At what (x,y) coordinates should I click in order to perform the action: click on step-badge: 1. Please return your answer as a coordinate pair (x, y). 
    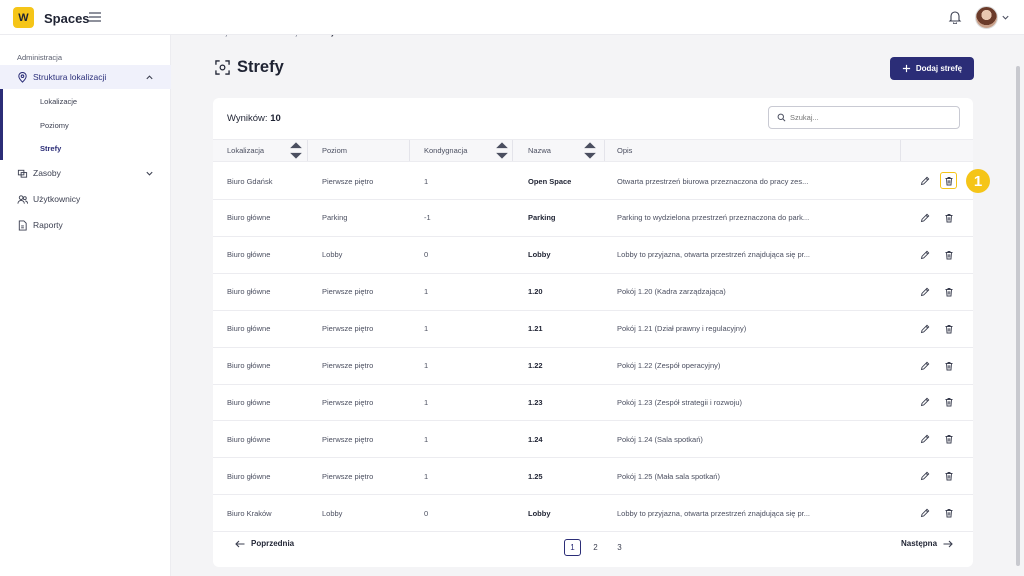
    Looking at the image, I should click on (978, 181).